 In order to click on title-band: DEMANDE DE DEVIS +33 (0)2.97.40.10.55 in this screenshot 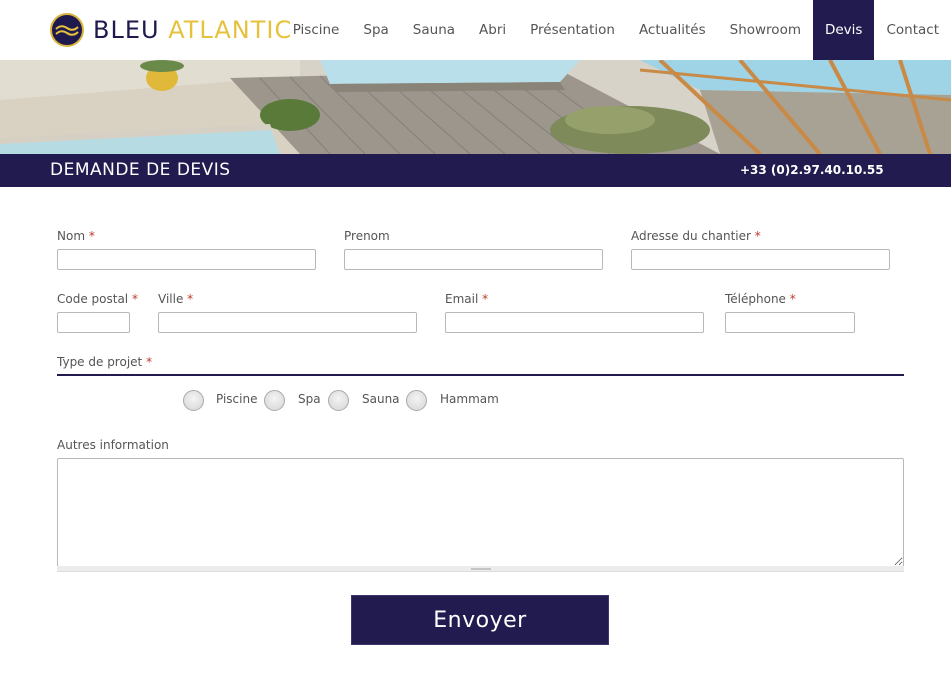, I will do `click(475, 170)`.